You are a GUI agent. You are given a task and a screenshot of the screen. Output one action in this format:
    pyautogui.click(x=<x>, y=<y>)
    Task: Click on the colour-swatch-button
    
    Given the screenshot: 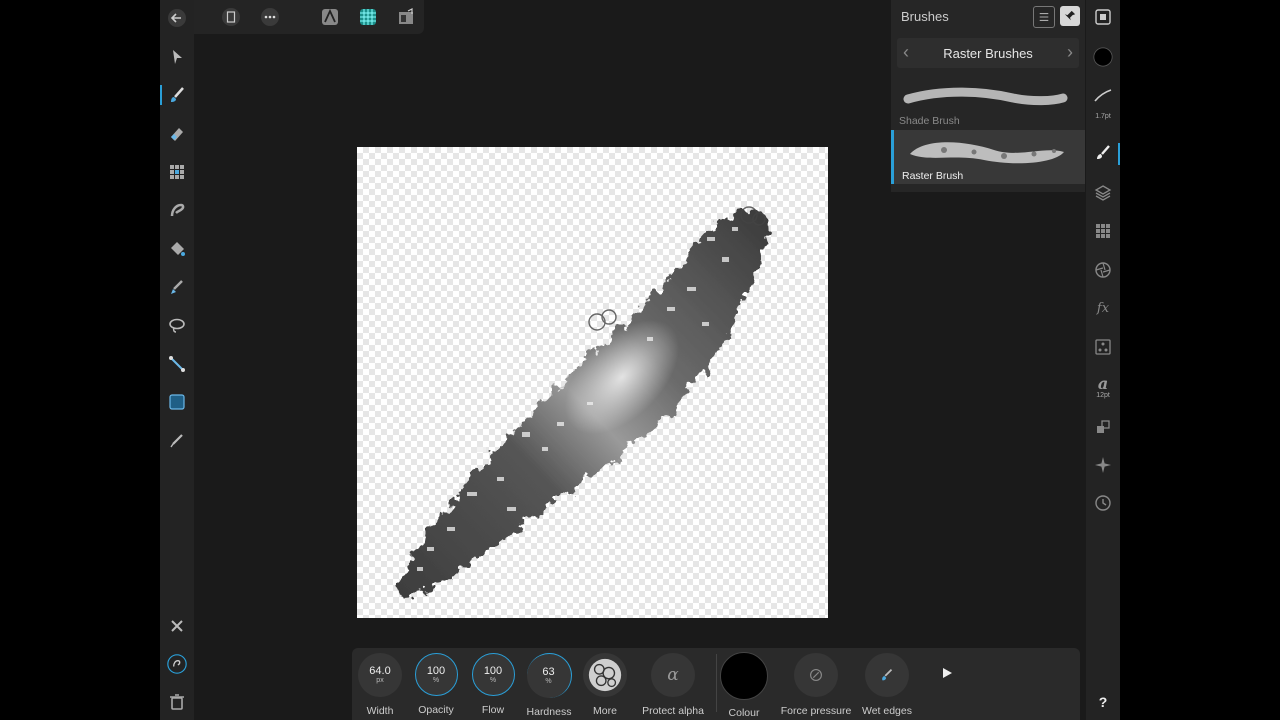 What is the action you would take?
    pyautogui.click(x=1103, y=57)
    